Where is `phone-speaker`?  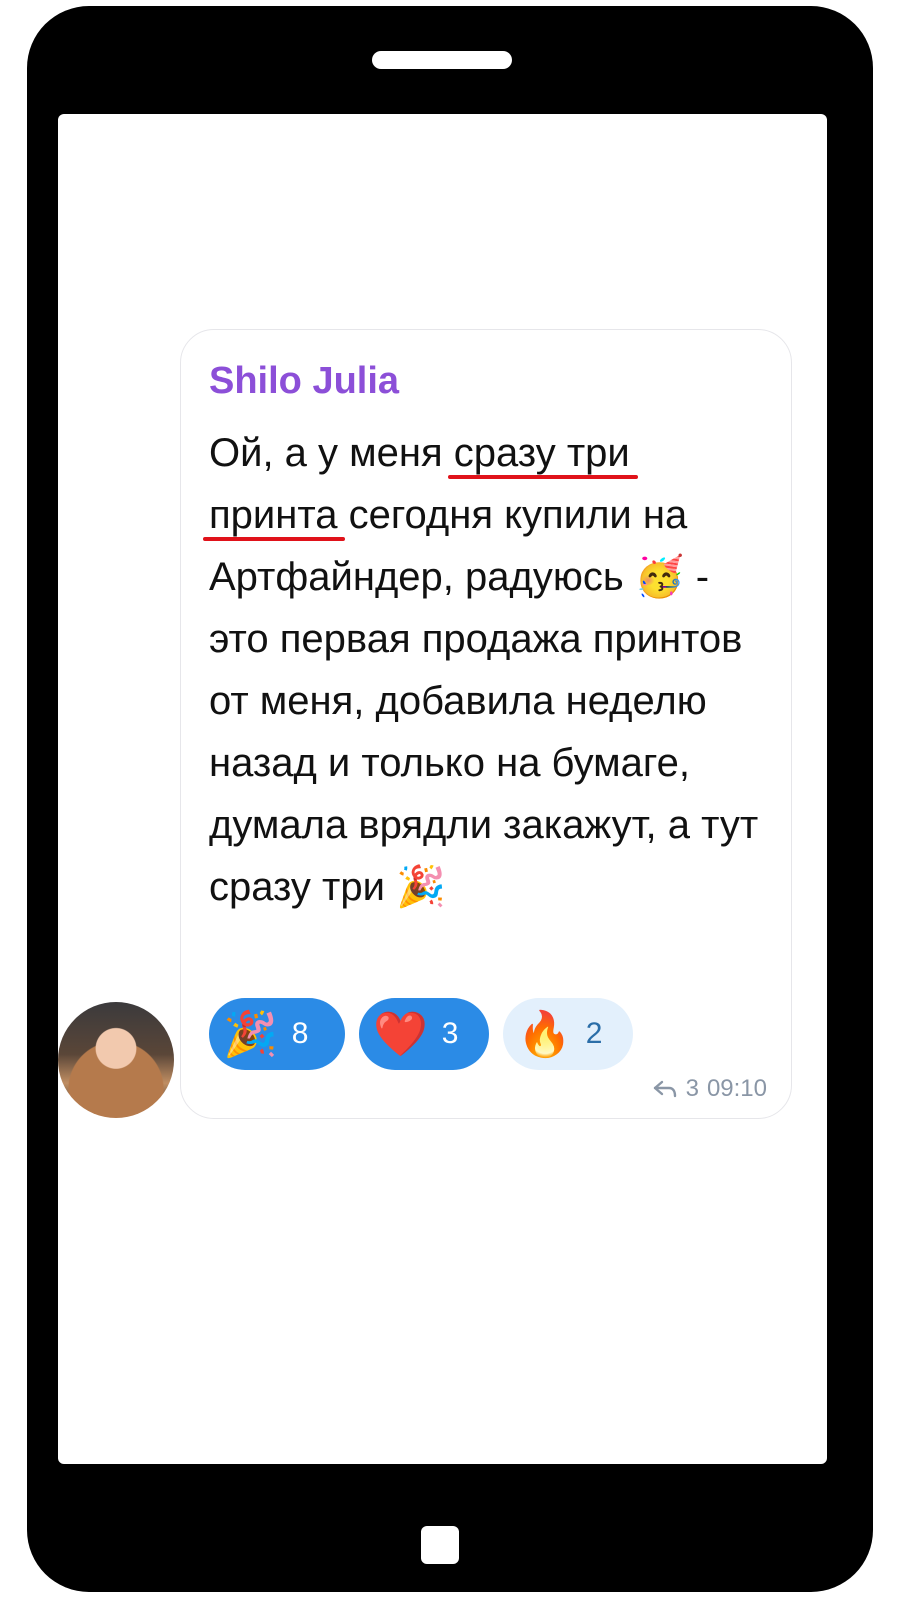
phone-speaker is located at coordinates (442, 60).